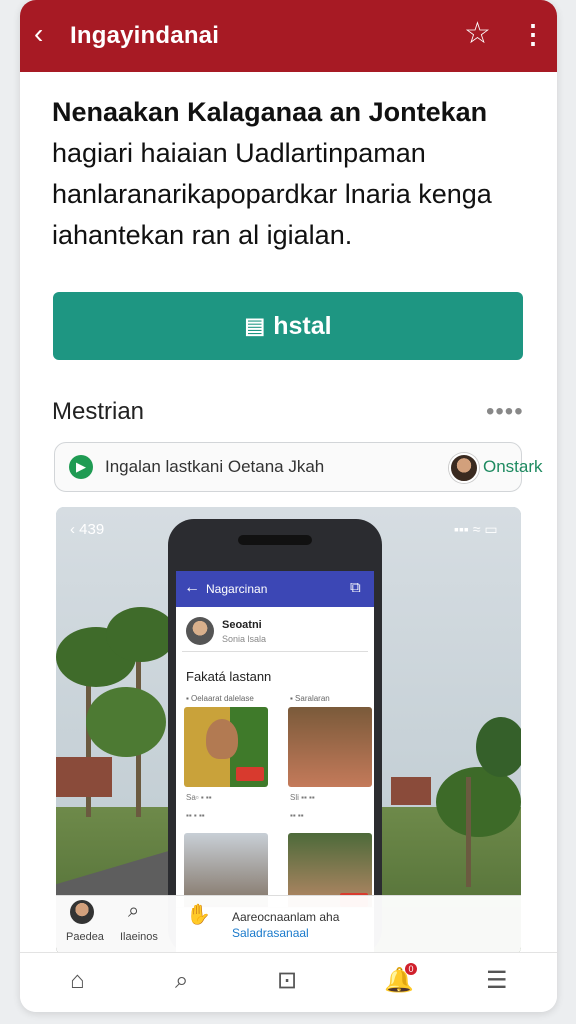  Describe the element at coordinates (45, 34) in the screenshot. I see `chevron-left-icon: ‹` at that location.